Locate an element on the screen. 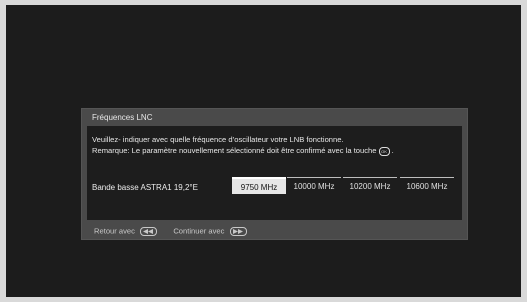 This screenshot has width=527, height=302. dialog-footer: Retour avec Continuer avec is located at coordinates (170, 231).